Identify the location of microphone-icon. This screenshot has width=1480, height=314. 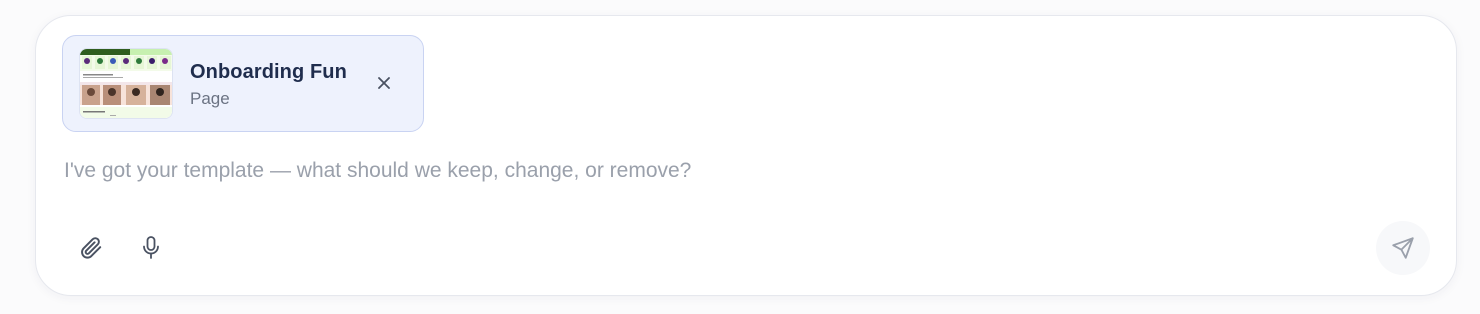
(151, 247).